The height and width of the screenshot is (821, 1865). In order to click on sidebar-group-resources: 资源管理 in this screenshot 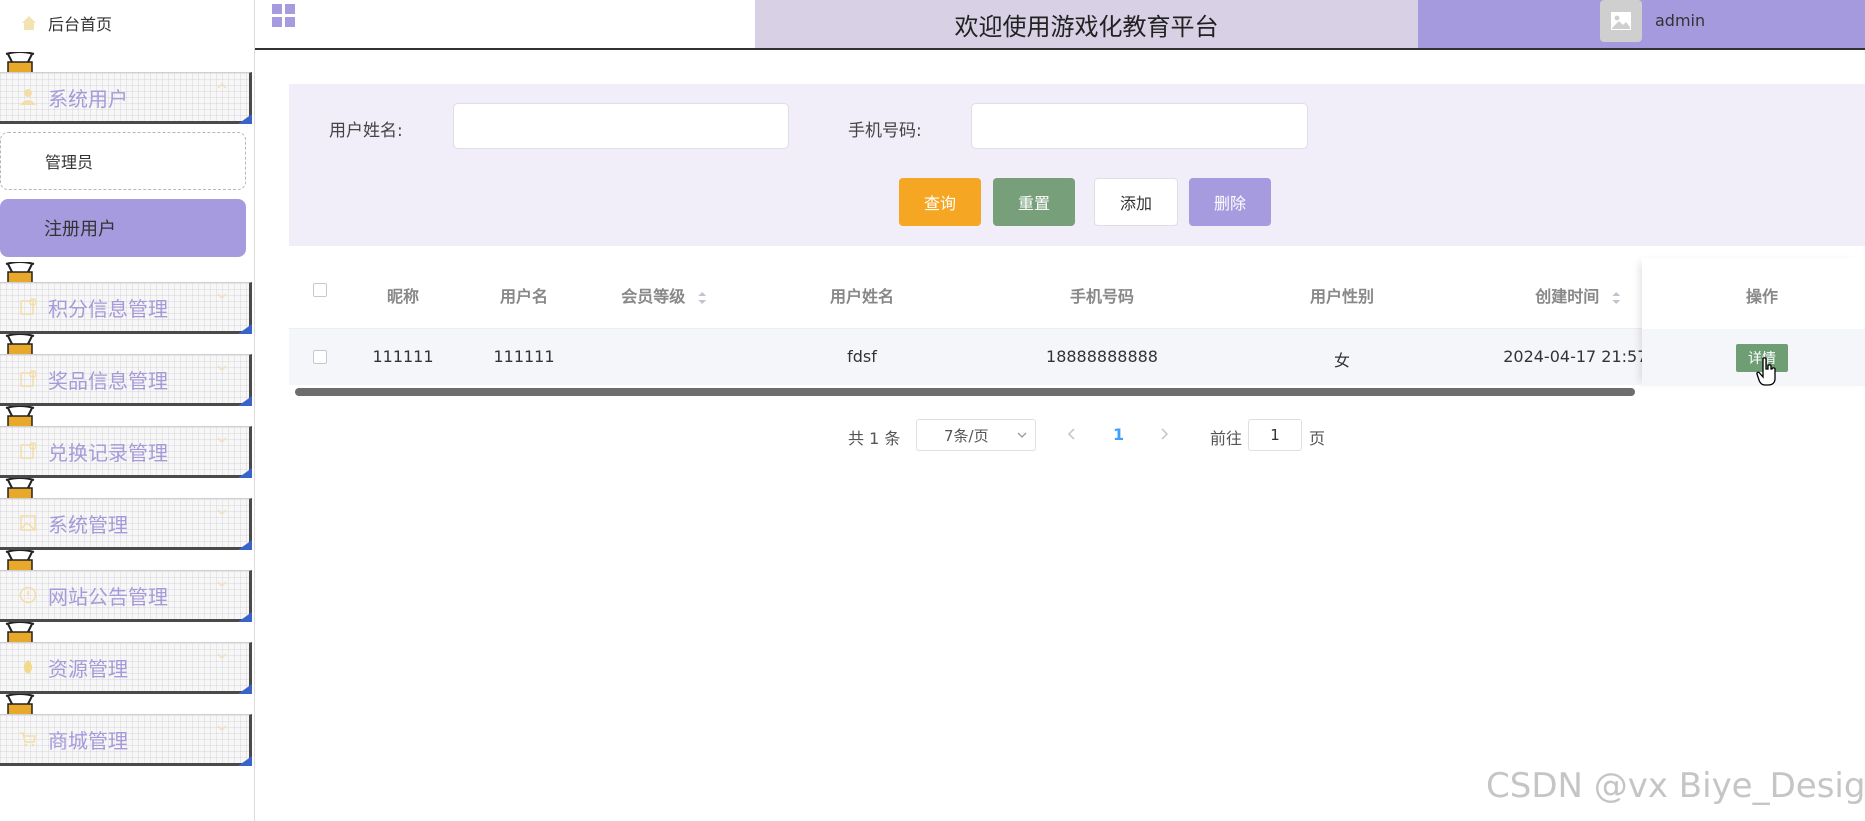, I will do `click(126, 668)`.